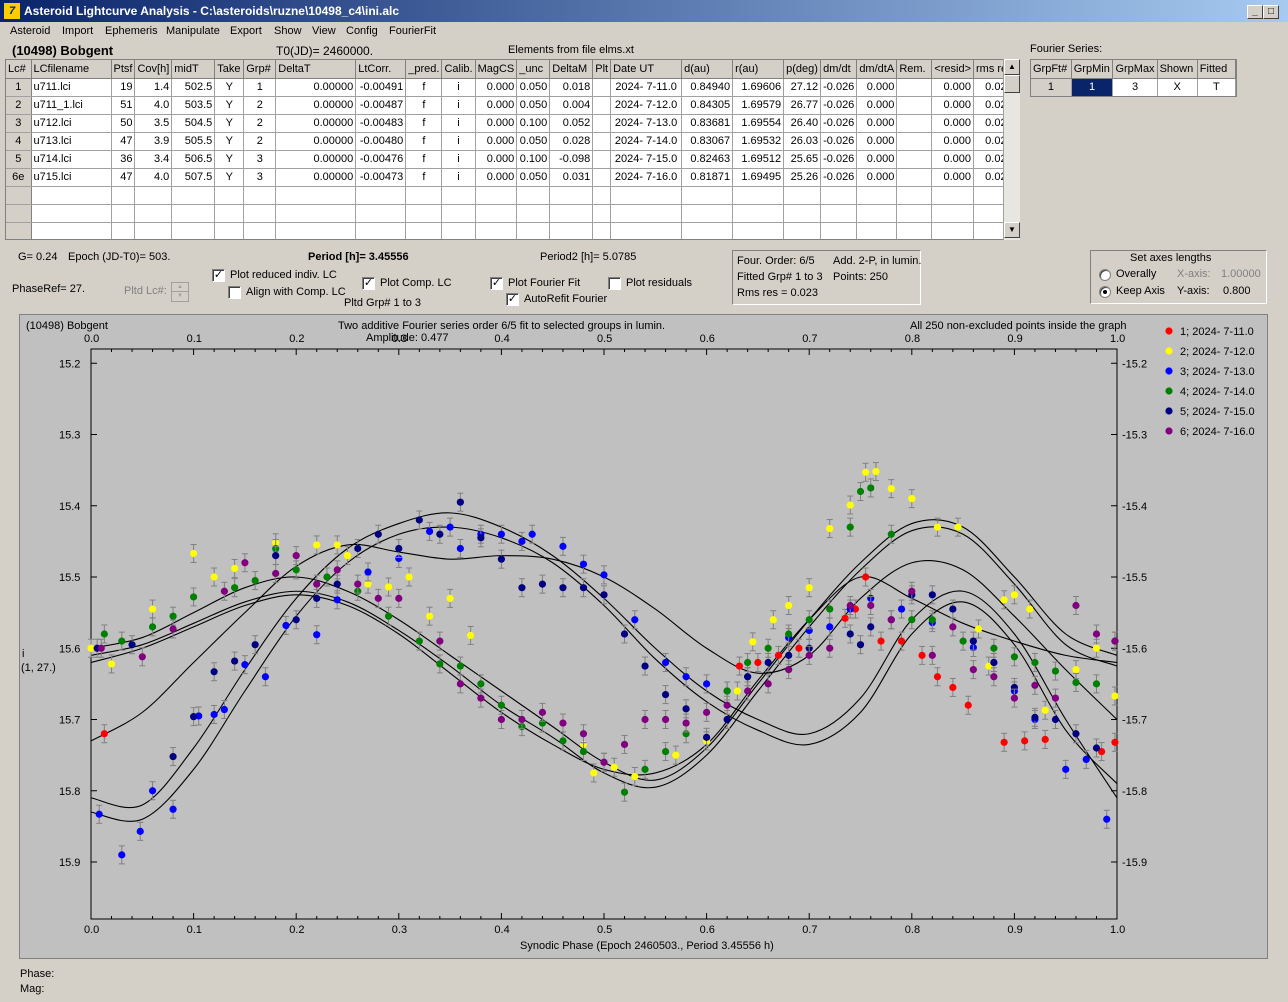 The image size is (1288, 1002). What do you see at coordinates (707, 159) in the screenshot?
I see `table-cell: 0.82463` at bounding box center [707, 159].